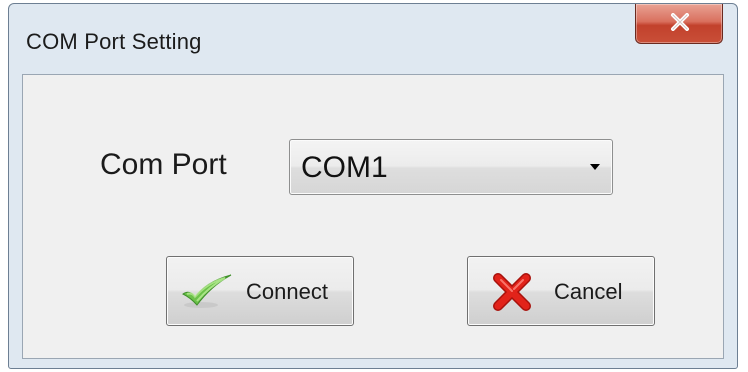 This screenshot has height=372, width=748. I want to click on cancel-button: Cancel, so click(561, 291).